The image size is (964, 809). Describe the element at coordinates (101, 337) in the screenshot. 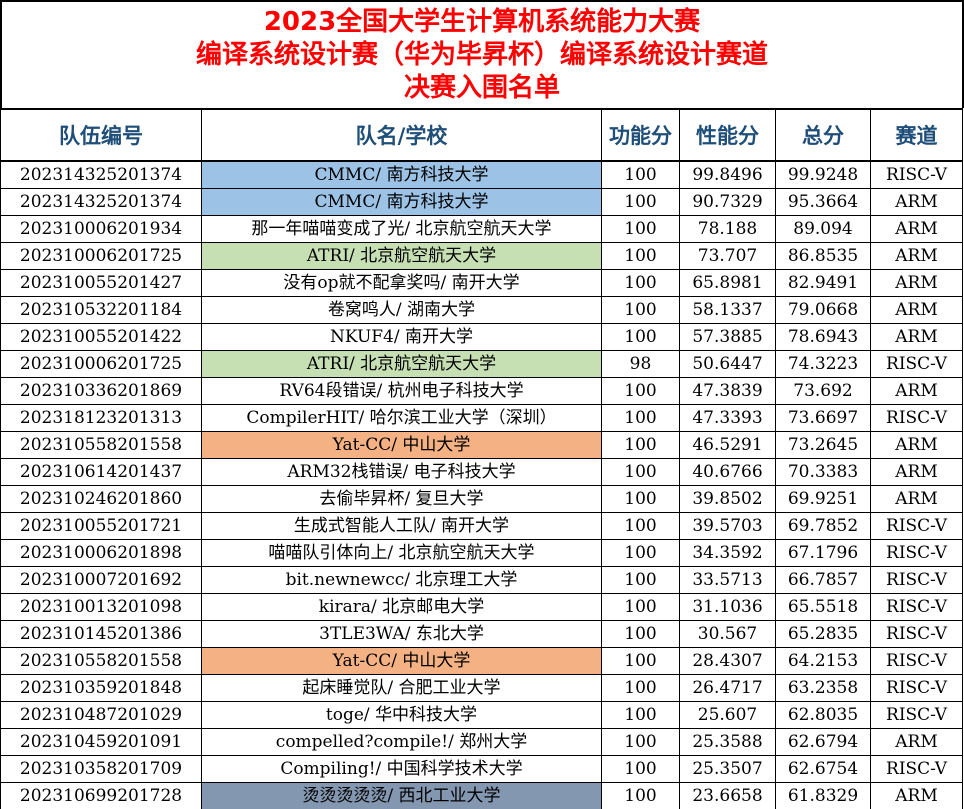

I see `cell-team-id: 202310055201422` at that location.